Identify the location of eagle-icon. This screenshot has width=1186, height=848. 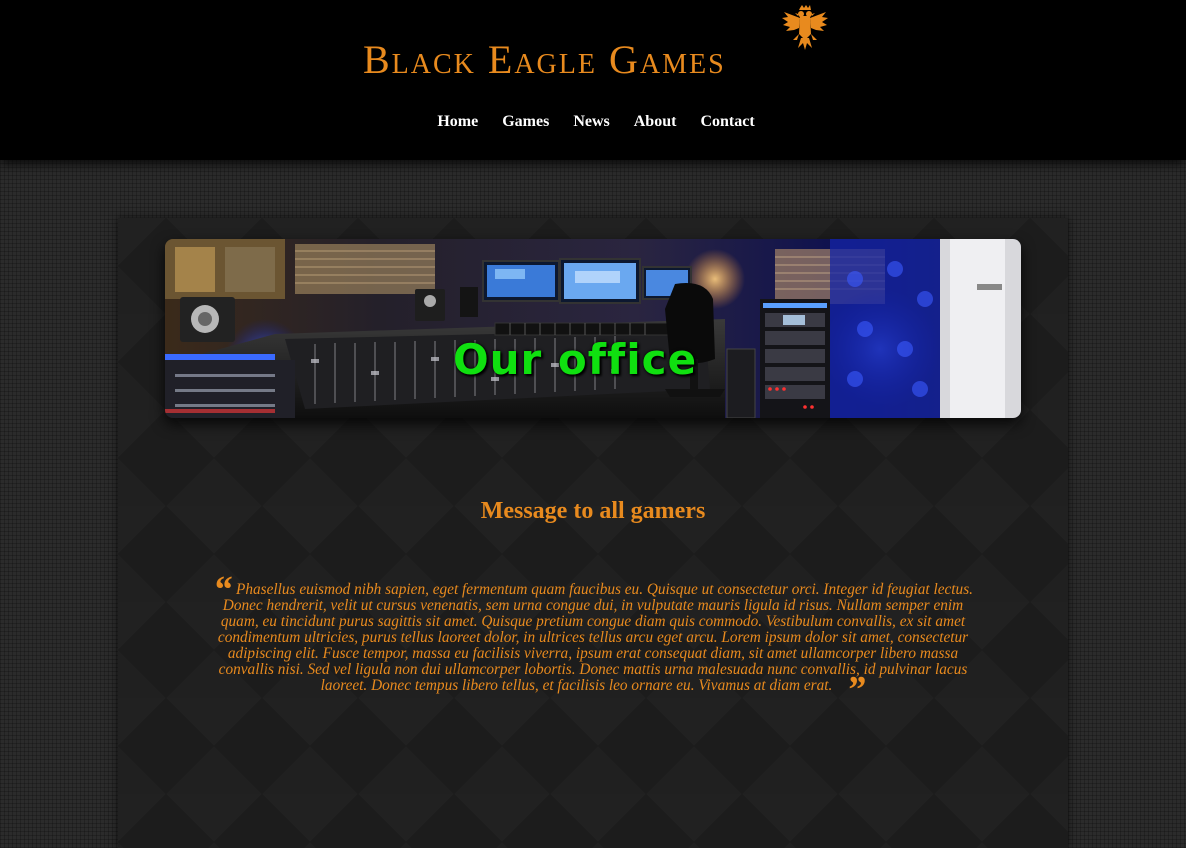
(805, 29).